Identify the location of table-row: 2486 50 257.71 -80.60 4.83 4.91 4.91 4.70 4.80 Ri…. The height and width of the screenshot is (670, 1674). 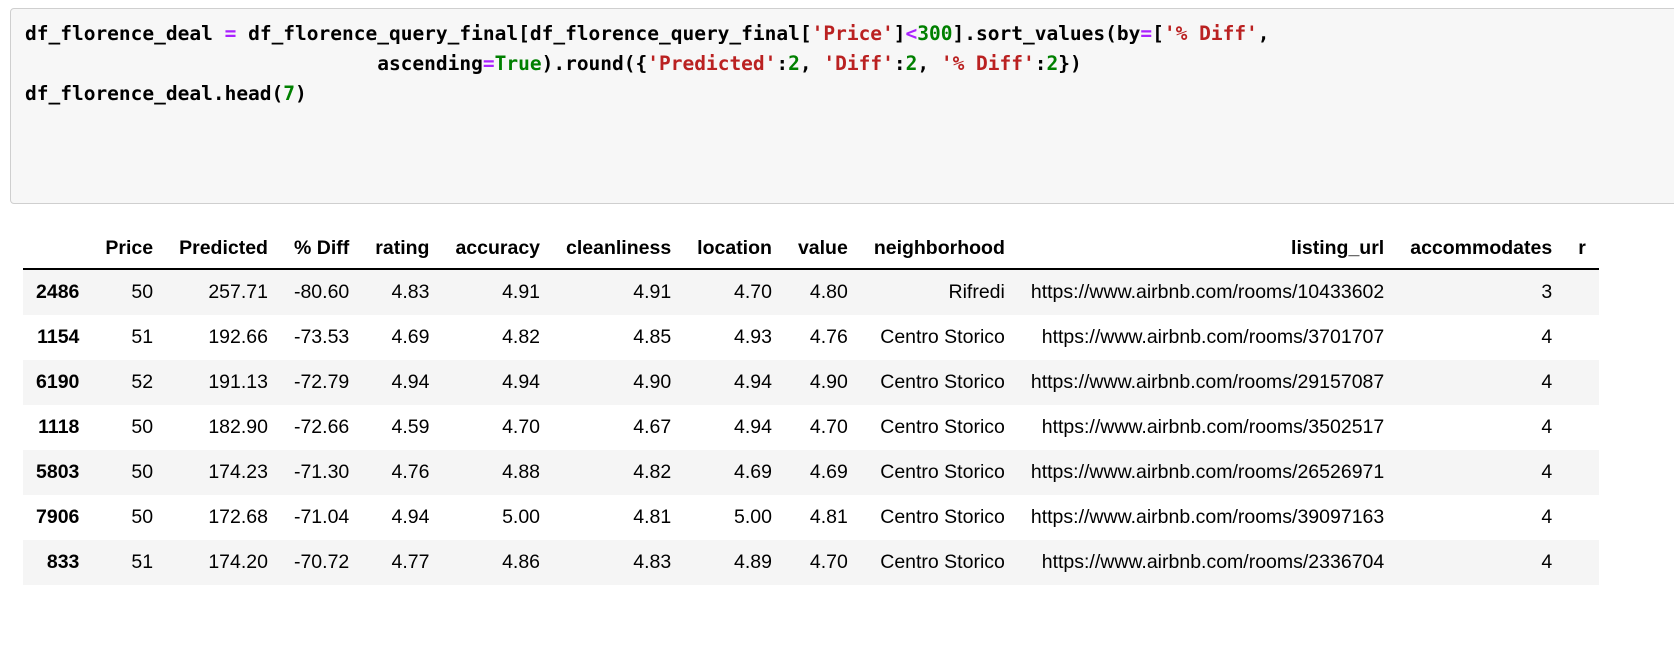
(811, 292).